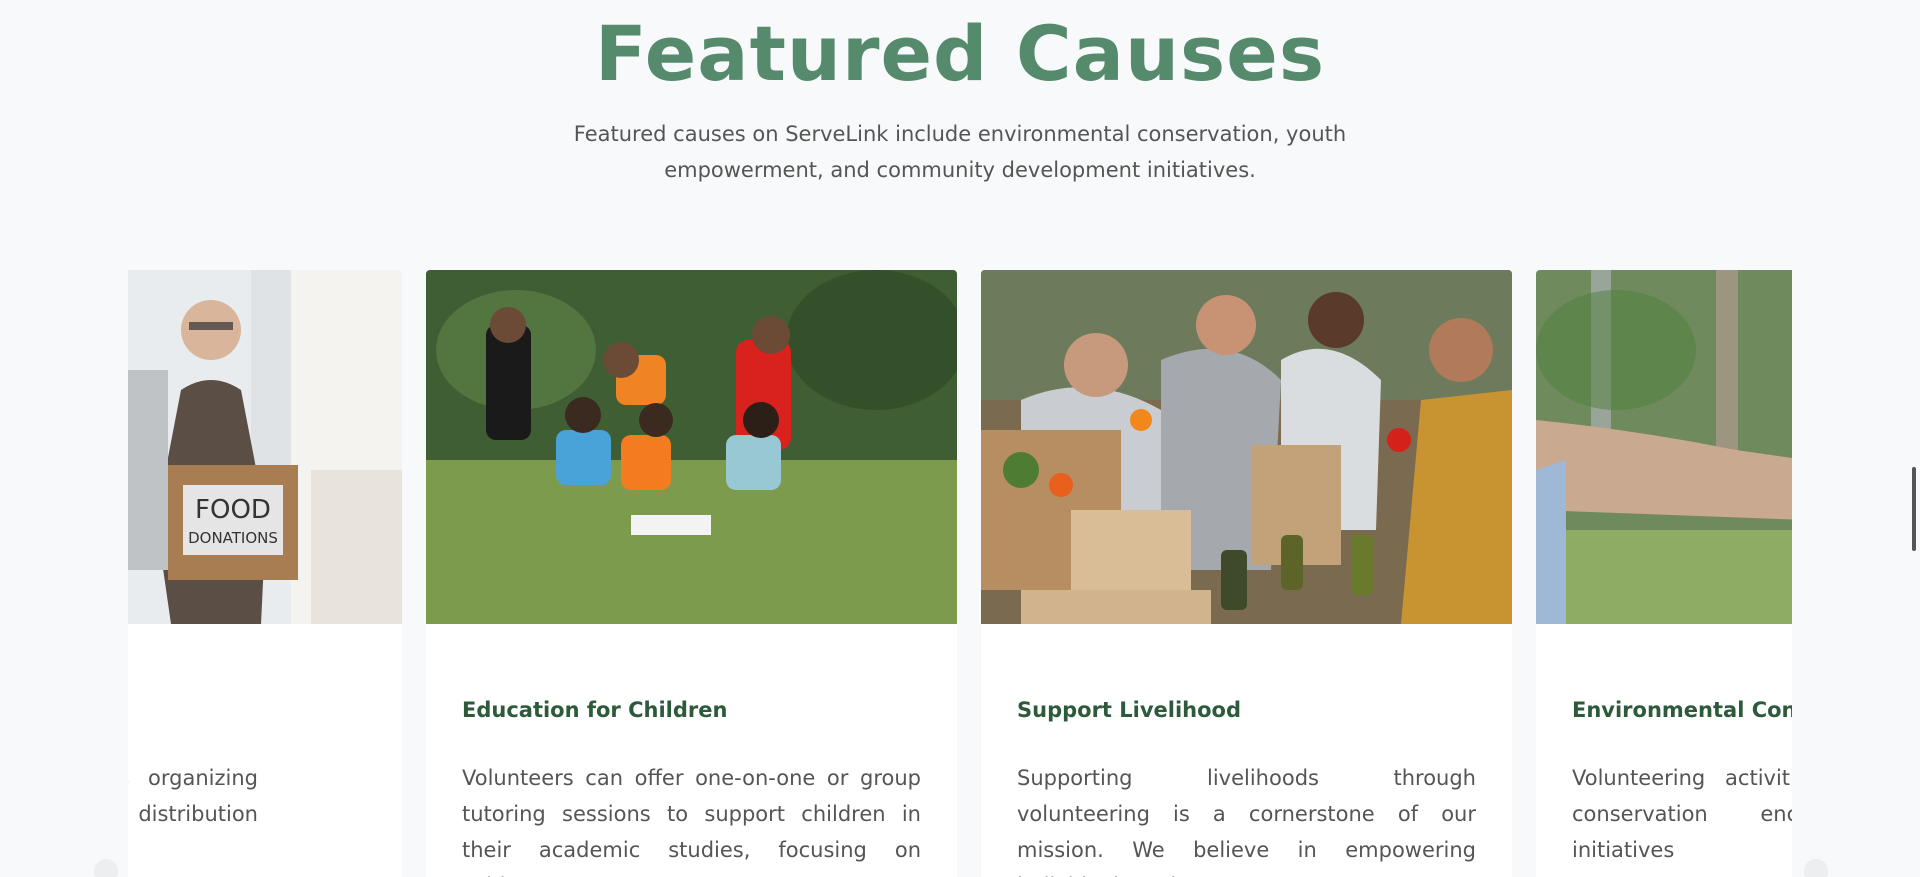 The image size is (1920, 877). What do you see at coordinates (106, 868) in the screenshot?
I see `carousel-prev-button` at bounding box center [106, 868].